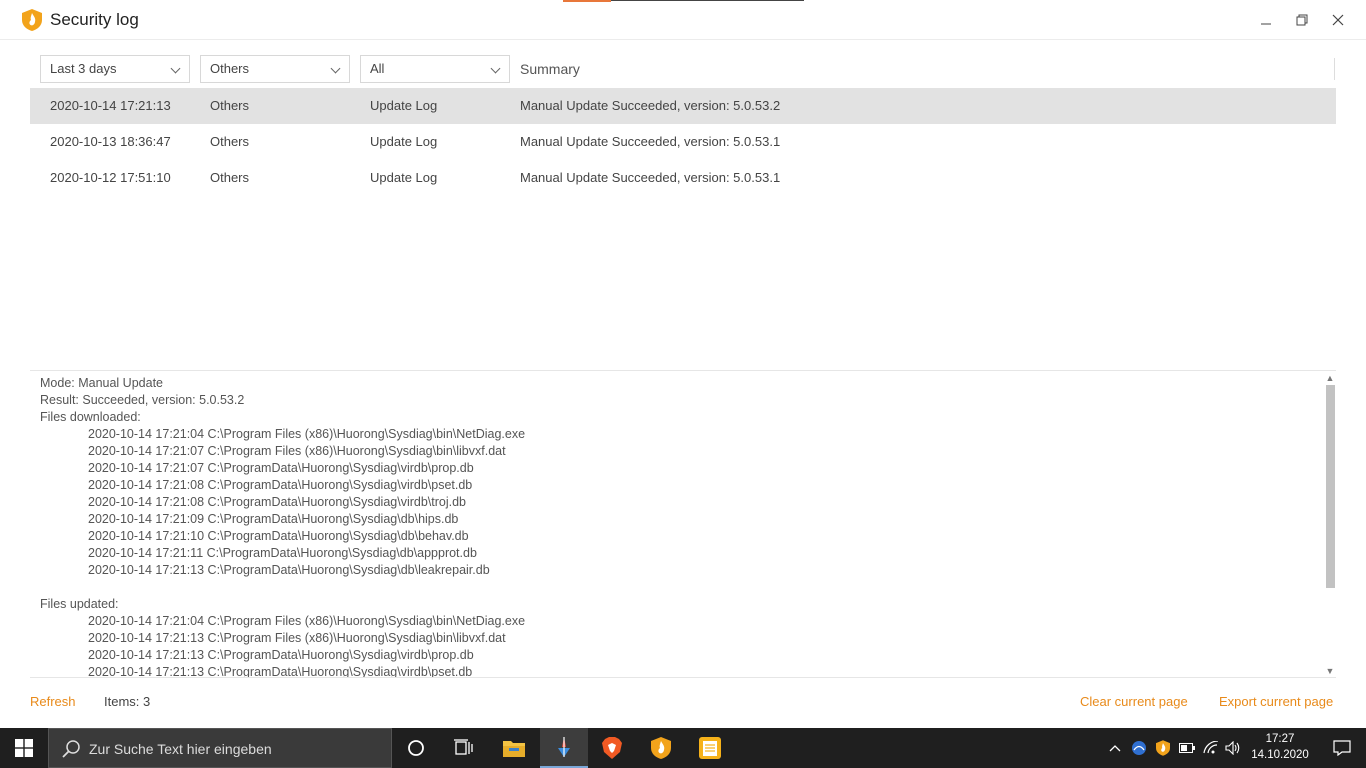  What do you see at coordinates (587, 1) in the screenshot?
I see `top-accent-bar` at bounding box center [587, 1].